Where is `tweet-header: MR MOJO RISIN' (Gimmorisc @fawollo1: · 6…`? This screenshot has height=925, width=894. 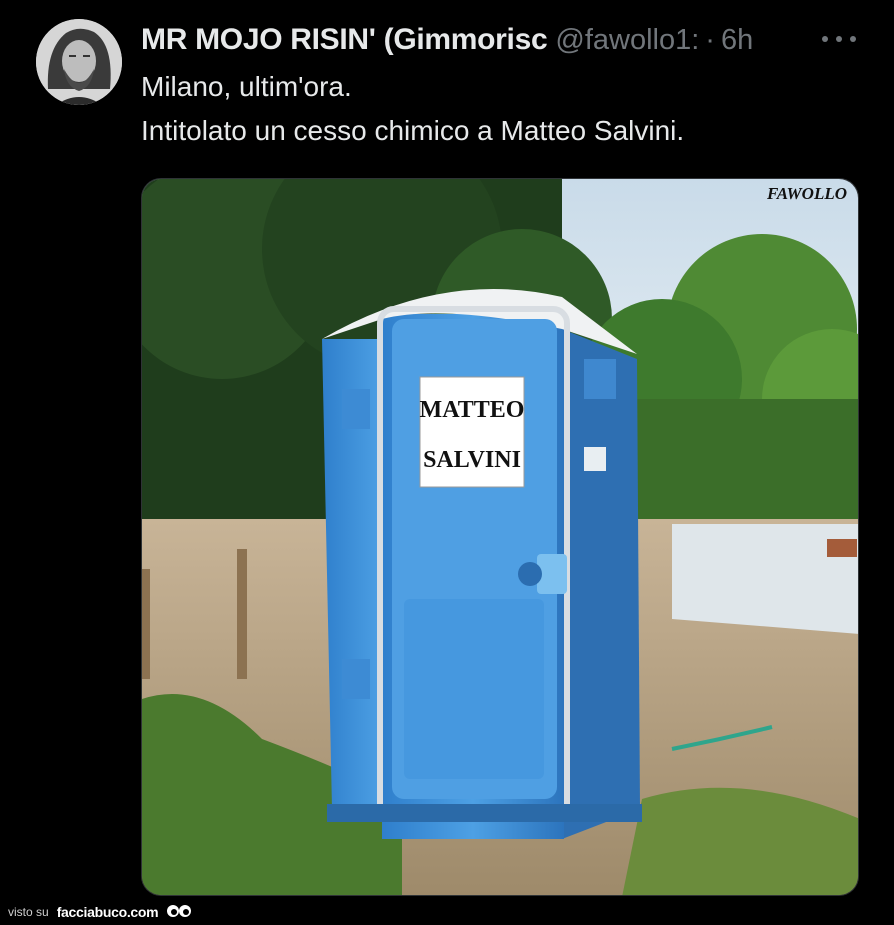 tweet-header: MR MOJO RISIN' (Gimmorisc @fawollo1: · 6… is located at coordinates (501, 40).